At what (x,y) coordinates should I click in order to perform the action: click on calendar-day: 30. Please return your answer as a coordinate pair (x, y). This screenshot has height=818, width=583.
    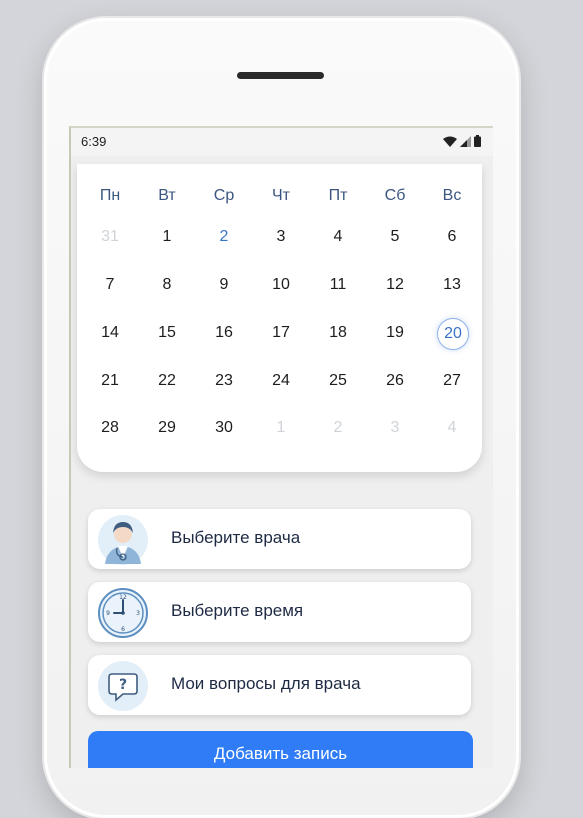
    Looking at the image, I should click on (224, 428).